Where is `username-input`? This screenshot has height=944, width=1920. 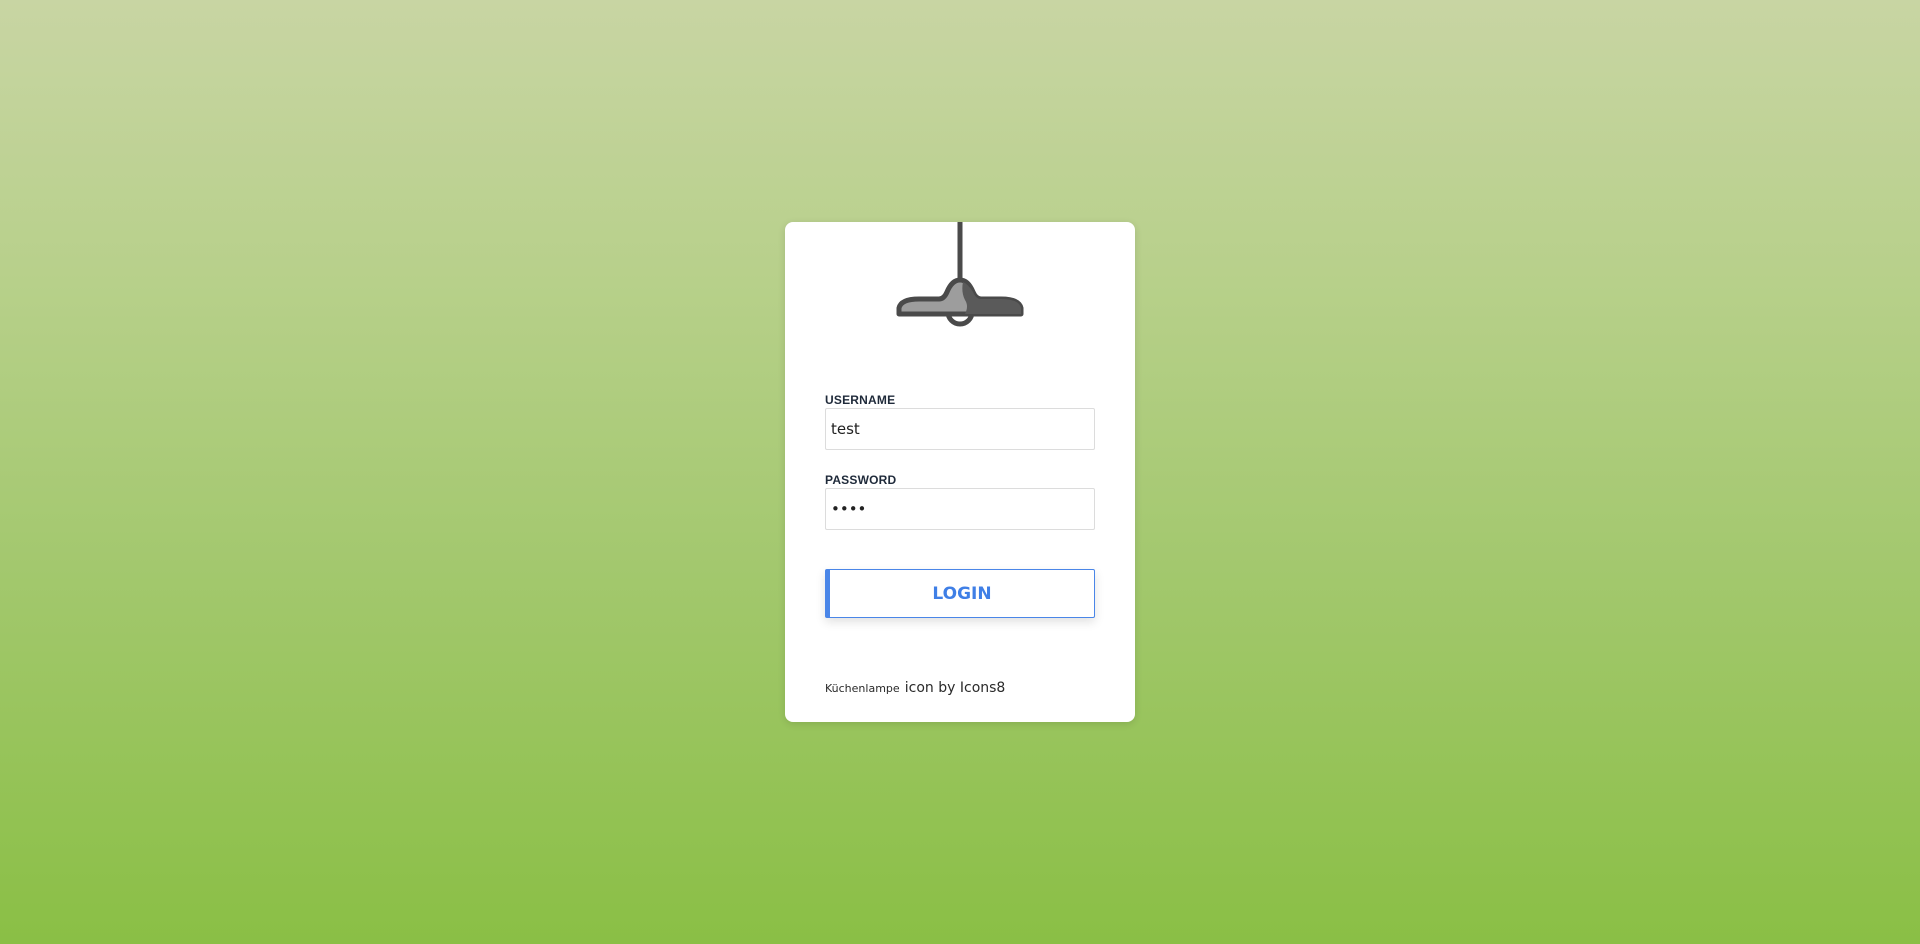
username-input is located at coordinates (960, 429).